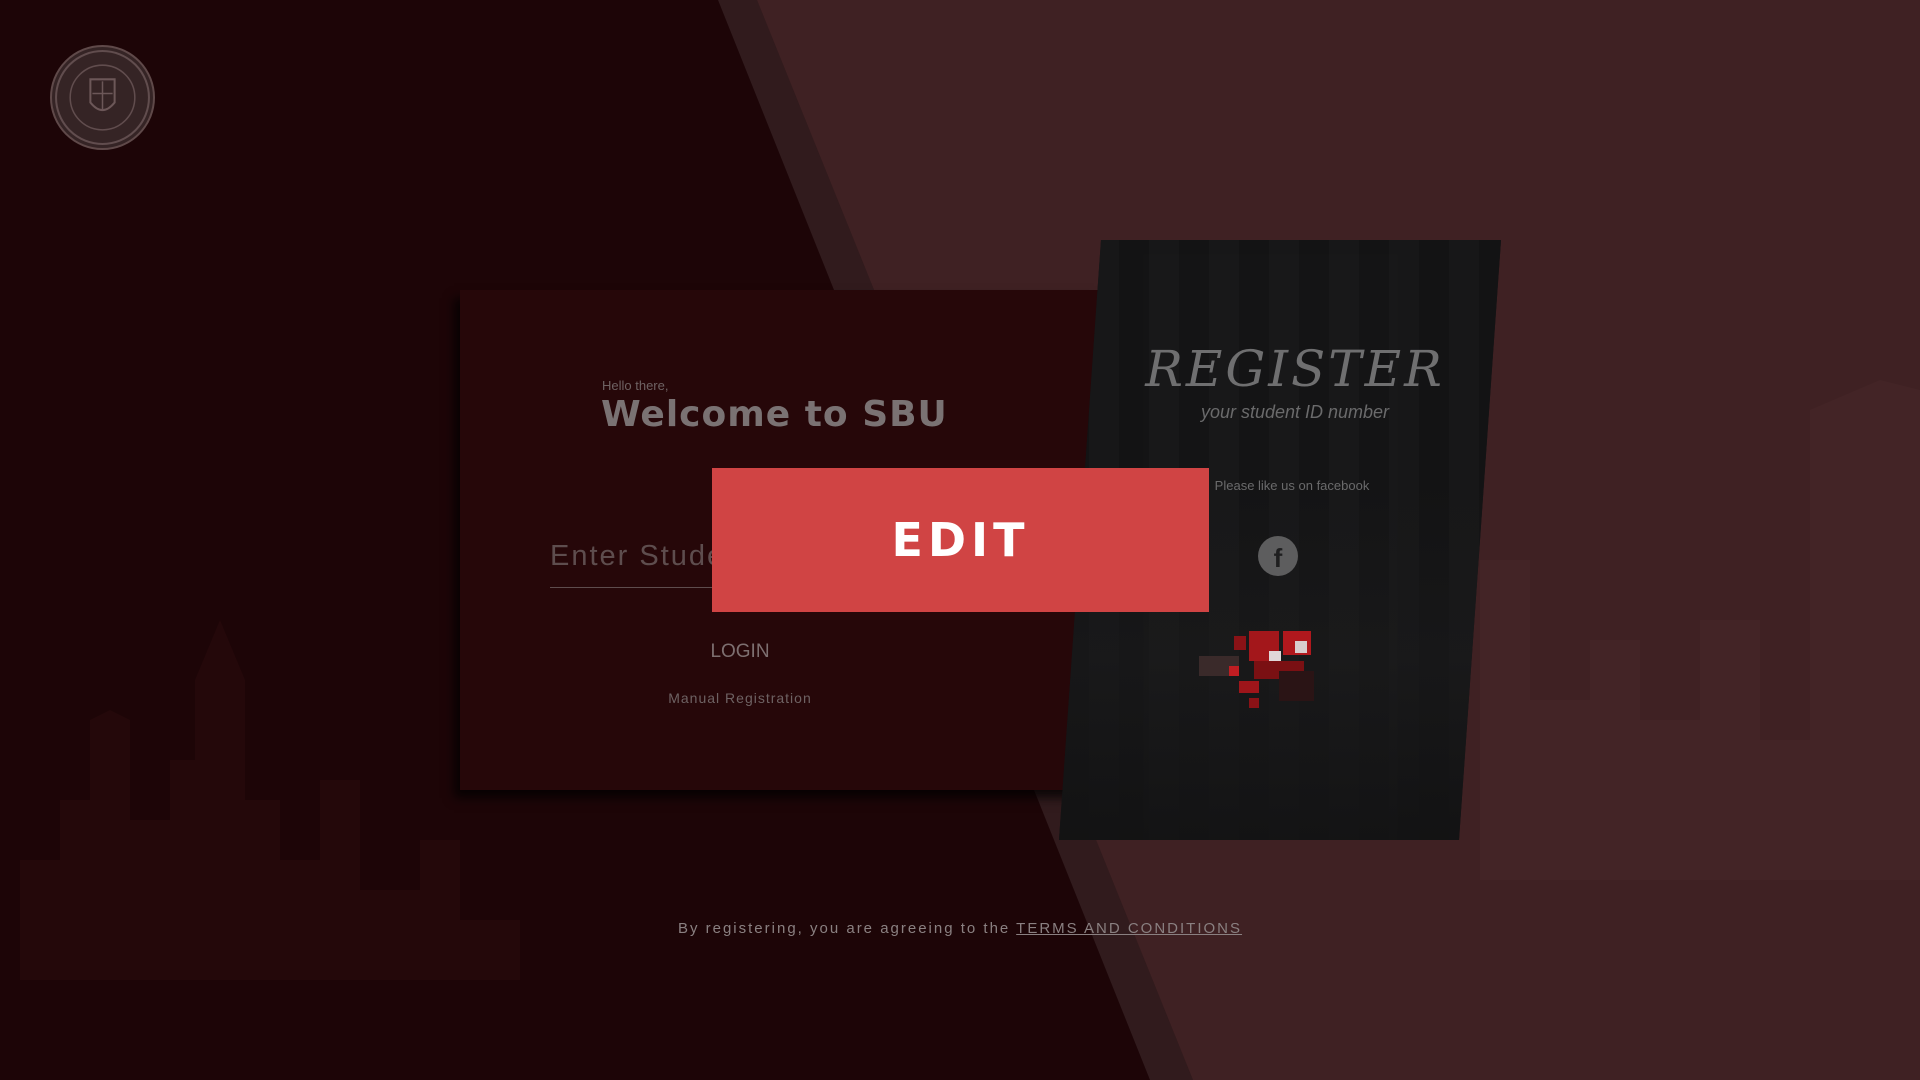  I want to click on terms-and-conditions-link: TERMS AND CONDITIONS, so click(1129, 928).